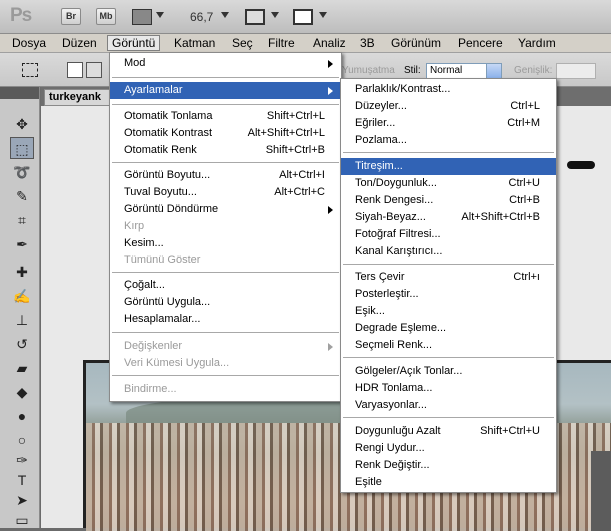 Image resolution: width=611 pixels, height=531 pixels. I want to click on healing-brush-tool-icon: ✚, so click(22, 272).